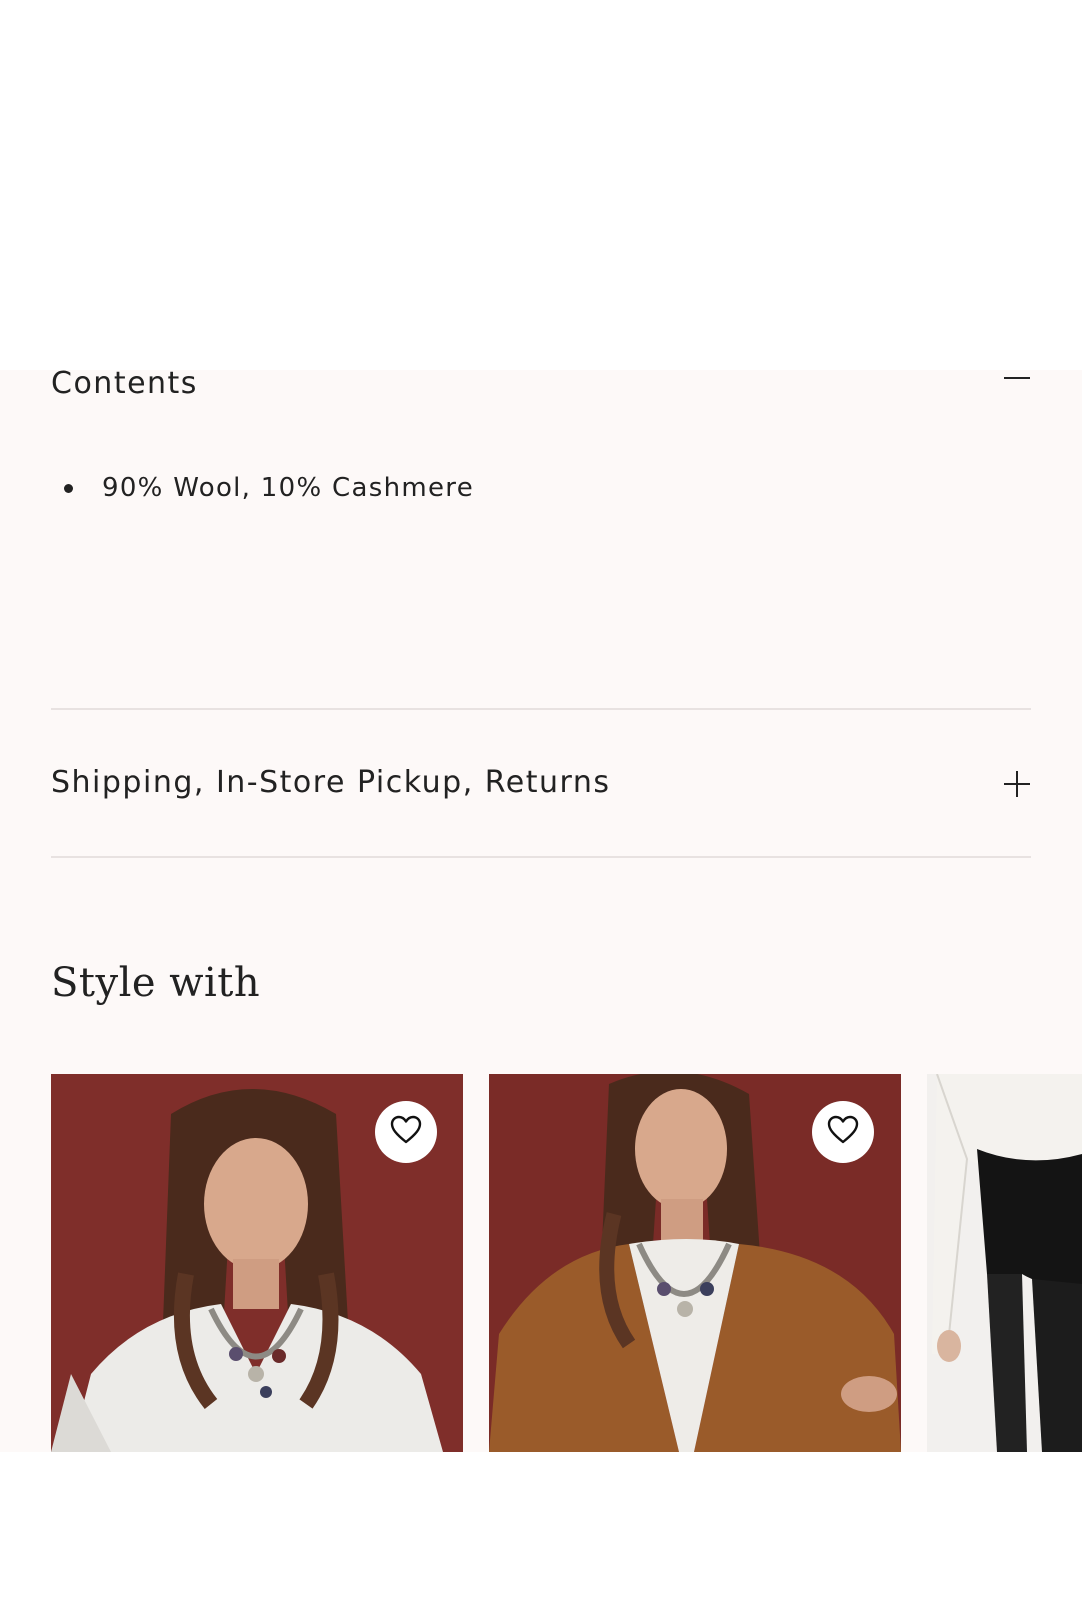 The width and height of the screenshot is (1082, 1600). What do you see at coordinates (156, 983) in the screenshot?
I see `style-with-heading: Style with` at bounding box center [156, 983].